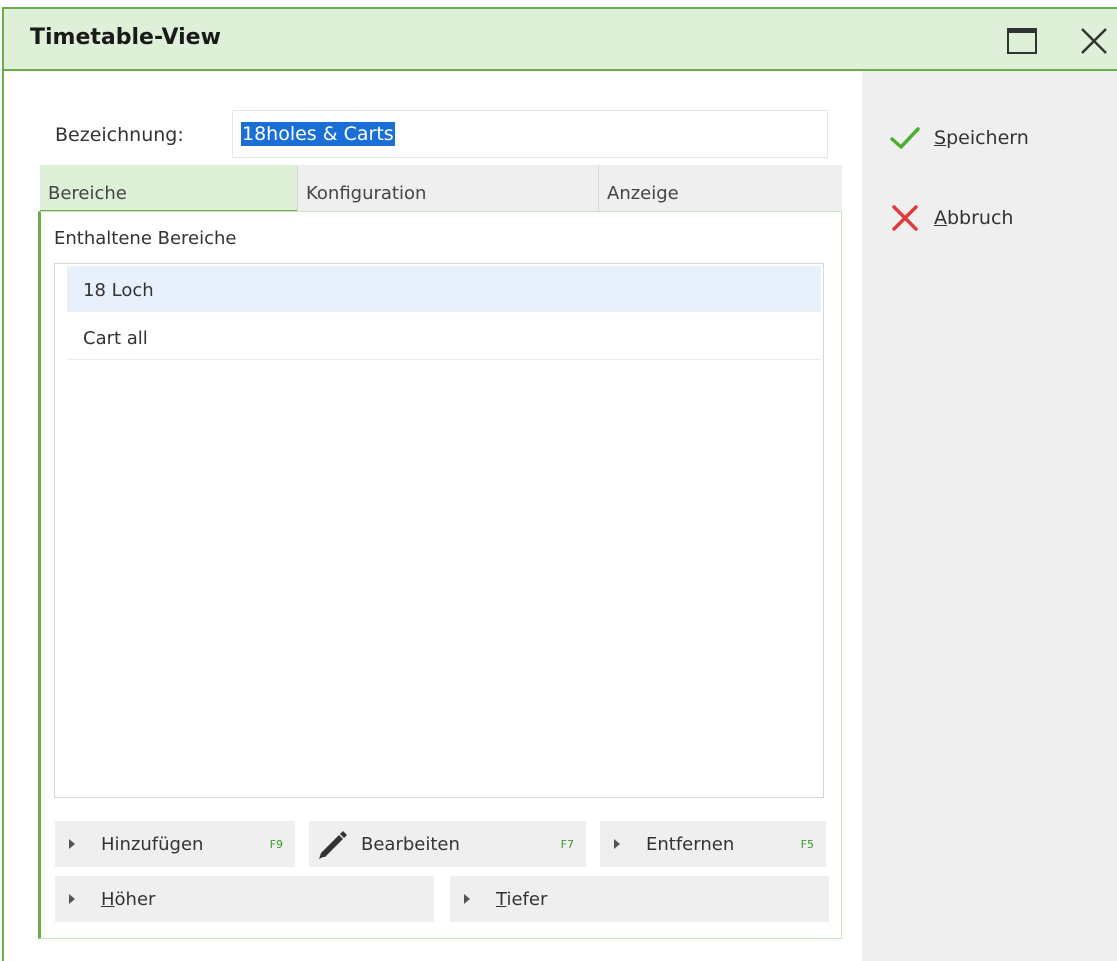 This screenshot has height=961, width=1117. I want to click on save-button: Speichern, so click(958, 138).